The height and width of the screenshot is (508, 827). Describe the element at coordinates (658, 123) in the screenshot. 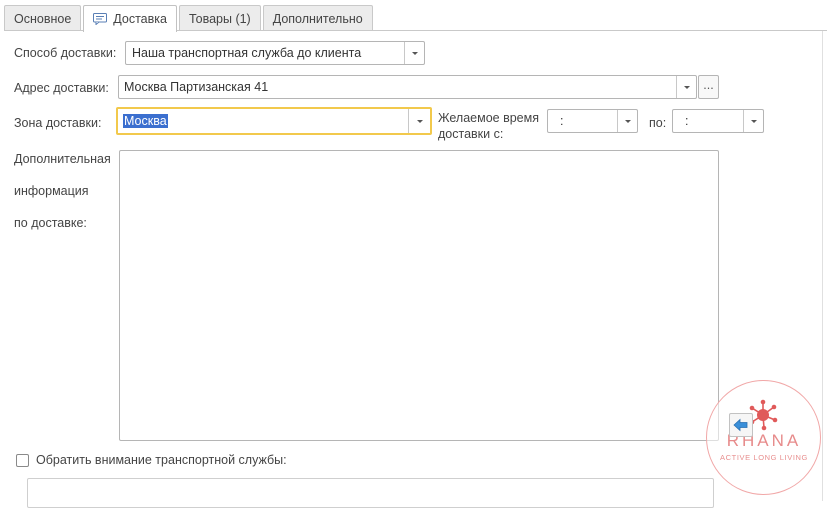

I see `time-to-label: по:` at that location.